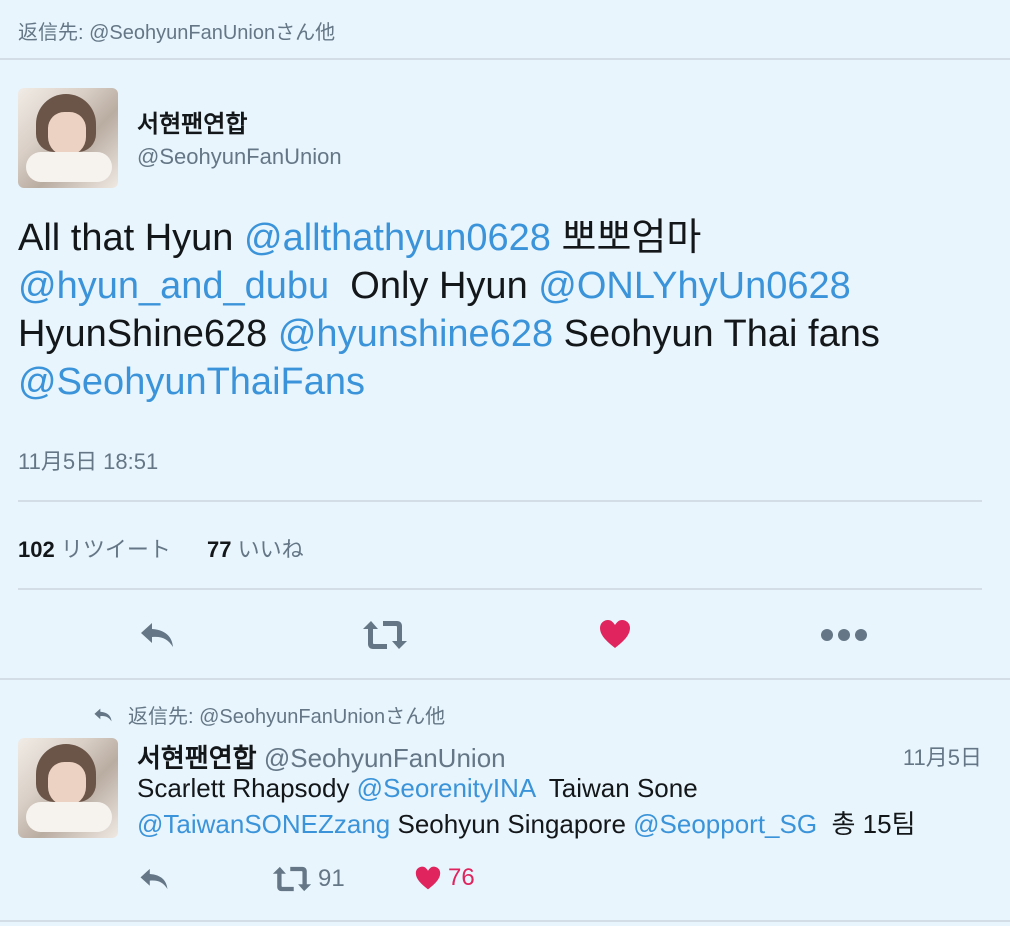  What do you see at coordinates (115, 549) in the screenshot?
I see `retweet-stat-label: リツイート` at bounding box center [115, 549].